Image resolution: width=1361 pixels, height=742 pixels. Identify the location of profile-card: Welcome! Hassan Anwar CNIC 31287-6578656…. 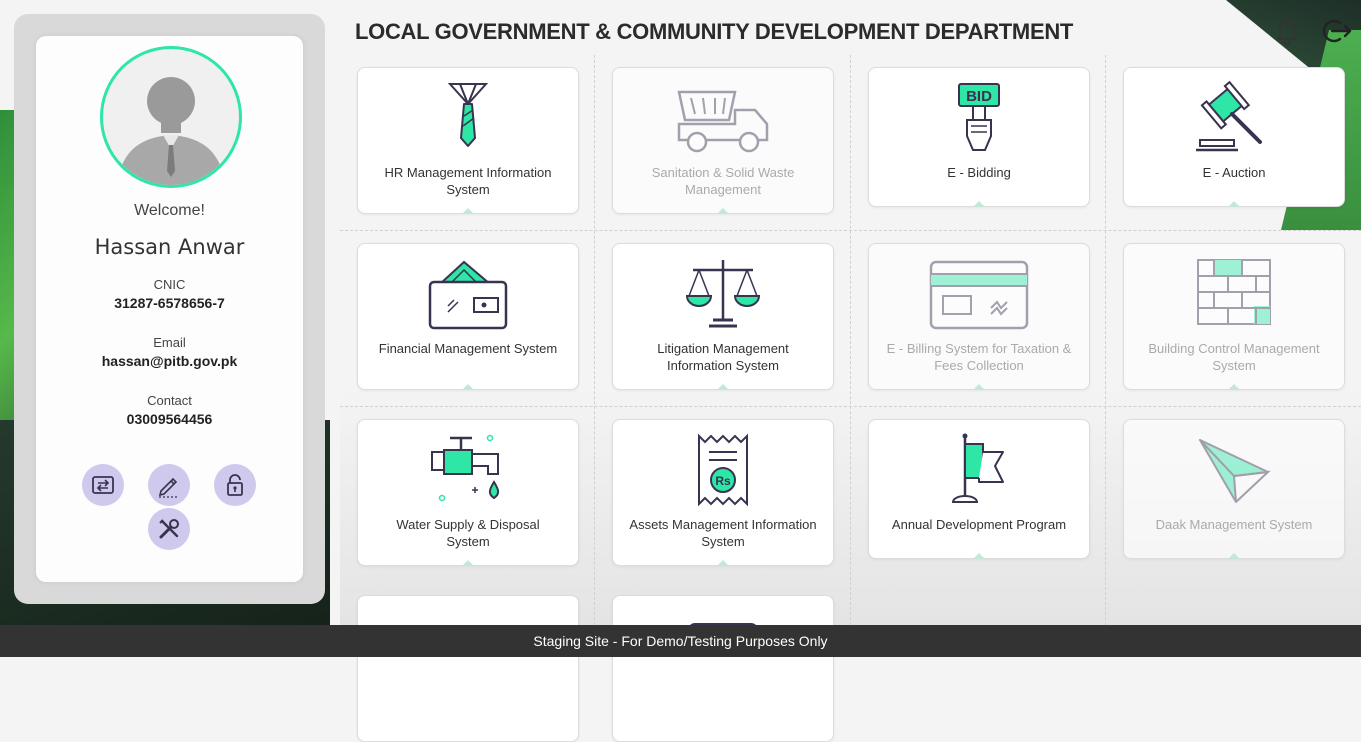
(169, 309).